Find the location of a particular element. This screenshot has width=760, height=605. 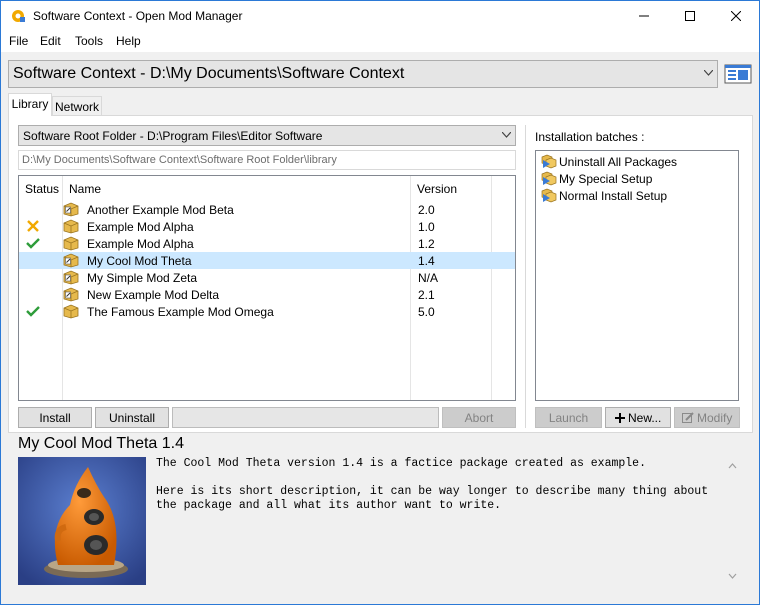

tab-network: Network is located at coordinates (77, 106).